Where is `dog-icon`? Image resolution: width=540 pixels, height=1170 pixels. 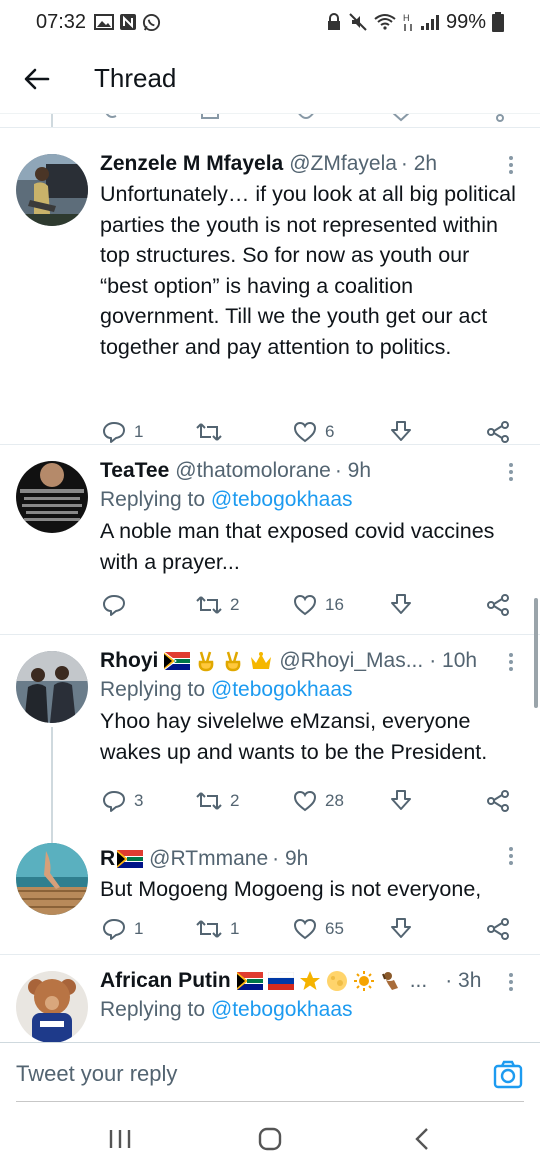
dog-icon is located at coordinates (389, 981).